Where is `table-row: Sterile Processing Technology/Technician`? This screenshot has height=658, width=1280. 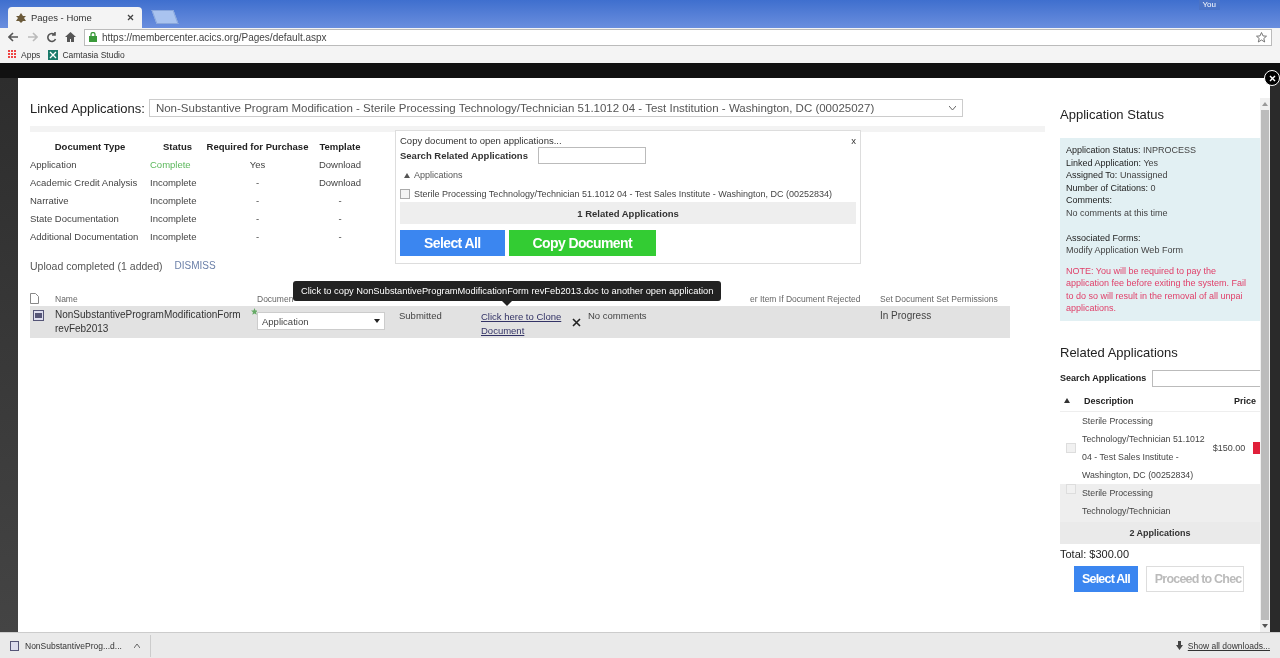
table-row: Sterile Processing Technology/Technician is located at coordinates (1160, 502).